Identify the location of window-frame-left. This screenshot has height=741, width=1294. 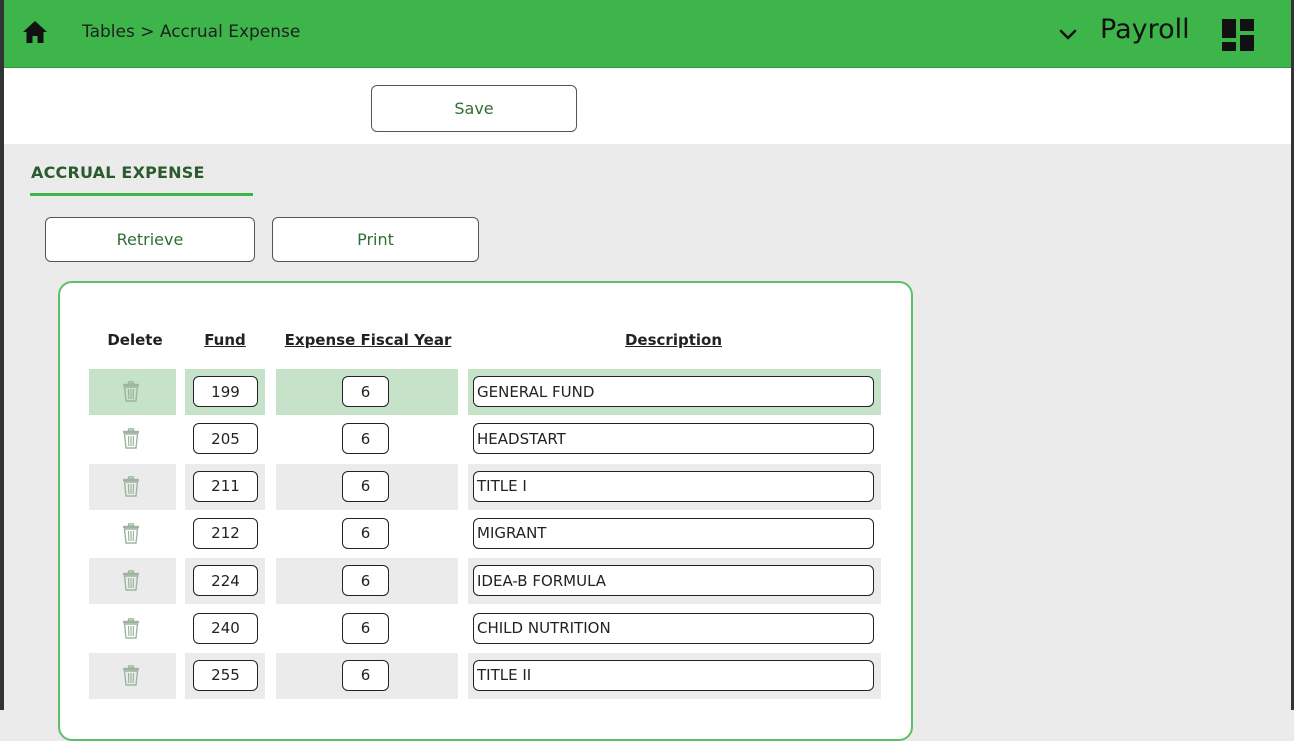
(2, 355).